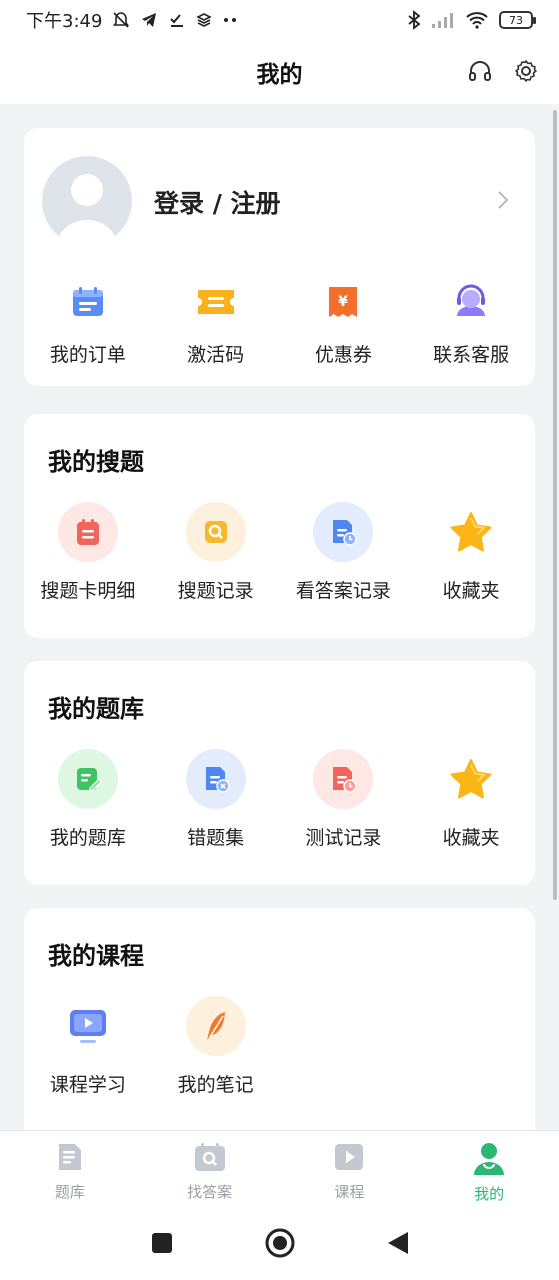  I want to click on item-label: 看答案记录, so click(343, 591).